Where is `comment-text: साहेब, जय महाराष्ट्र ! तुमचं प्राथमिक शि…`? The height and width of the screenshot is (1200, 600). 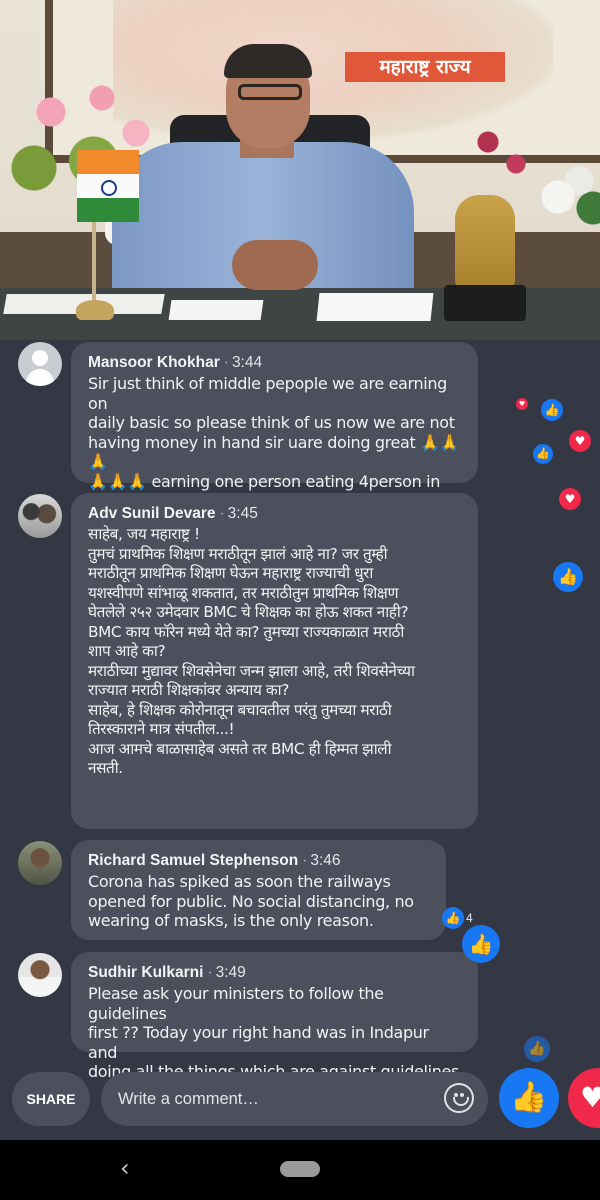 comment-text: साहेब, जय महाराष्ट्र ! तुमचं प्राथमिक शि… is located at coordinates (251, 651).